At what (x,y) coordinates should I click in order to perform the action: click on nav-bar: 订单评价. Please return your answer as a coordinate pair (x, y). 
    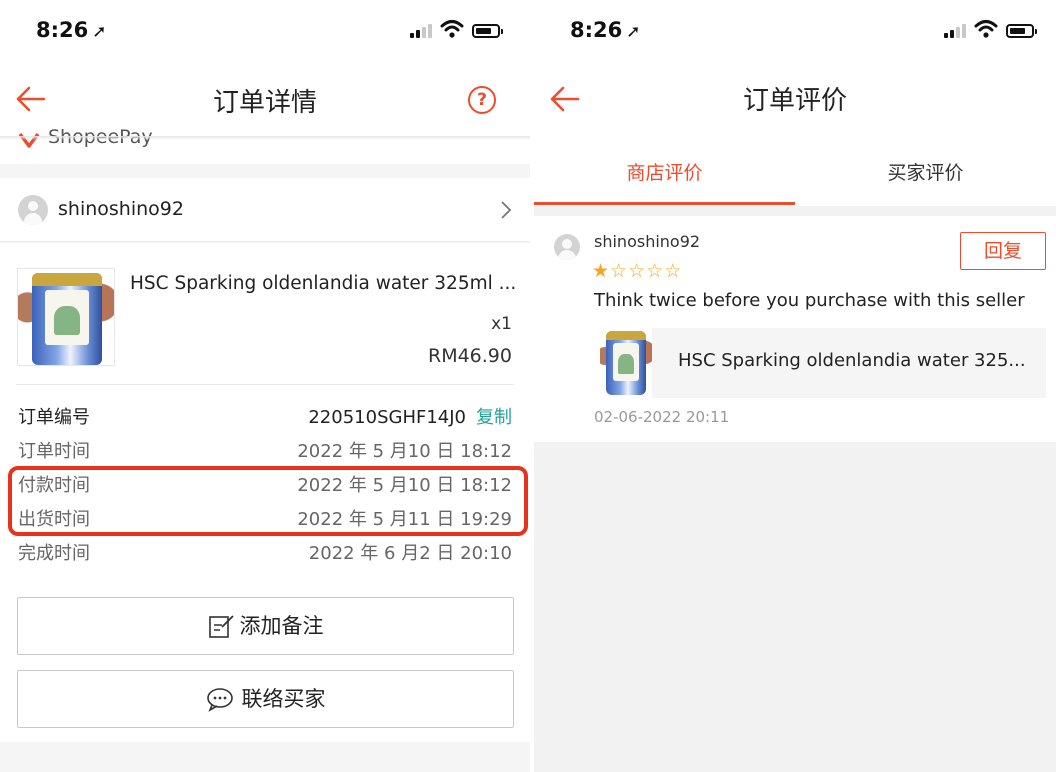
    Looking at the image, I should click on (795, 98).